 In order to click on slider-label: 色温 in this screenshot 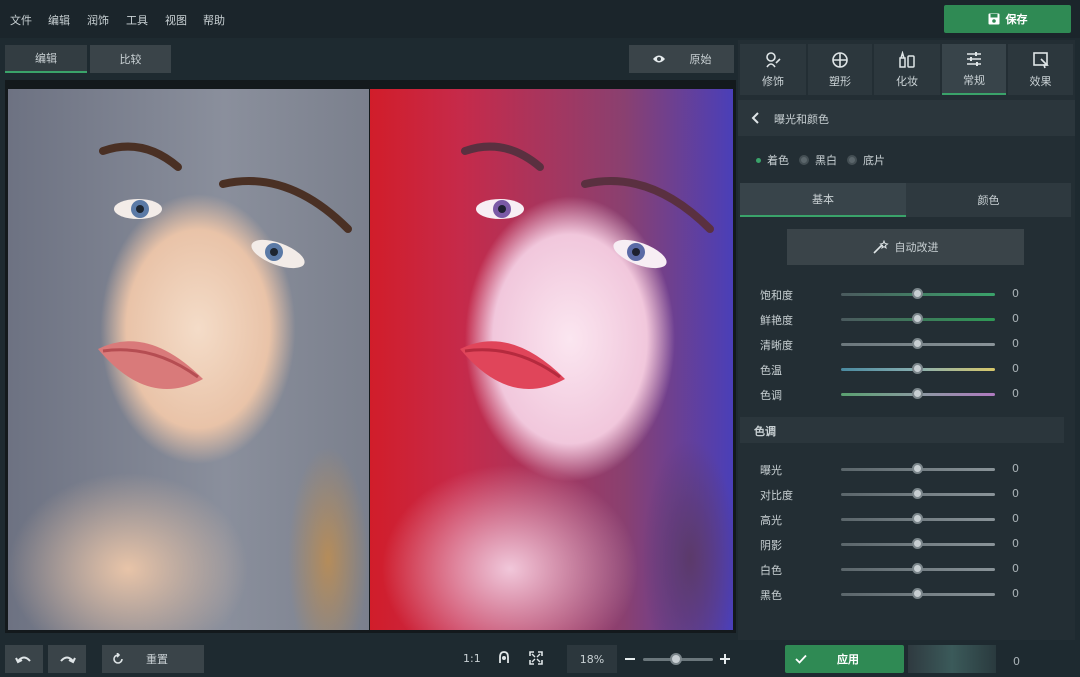, I will do `click(771, 370)`.